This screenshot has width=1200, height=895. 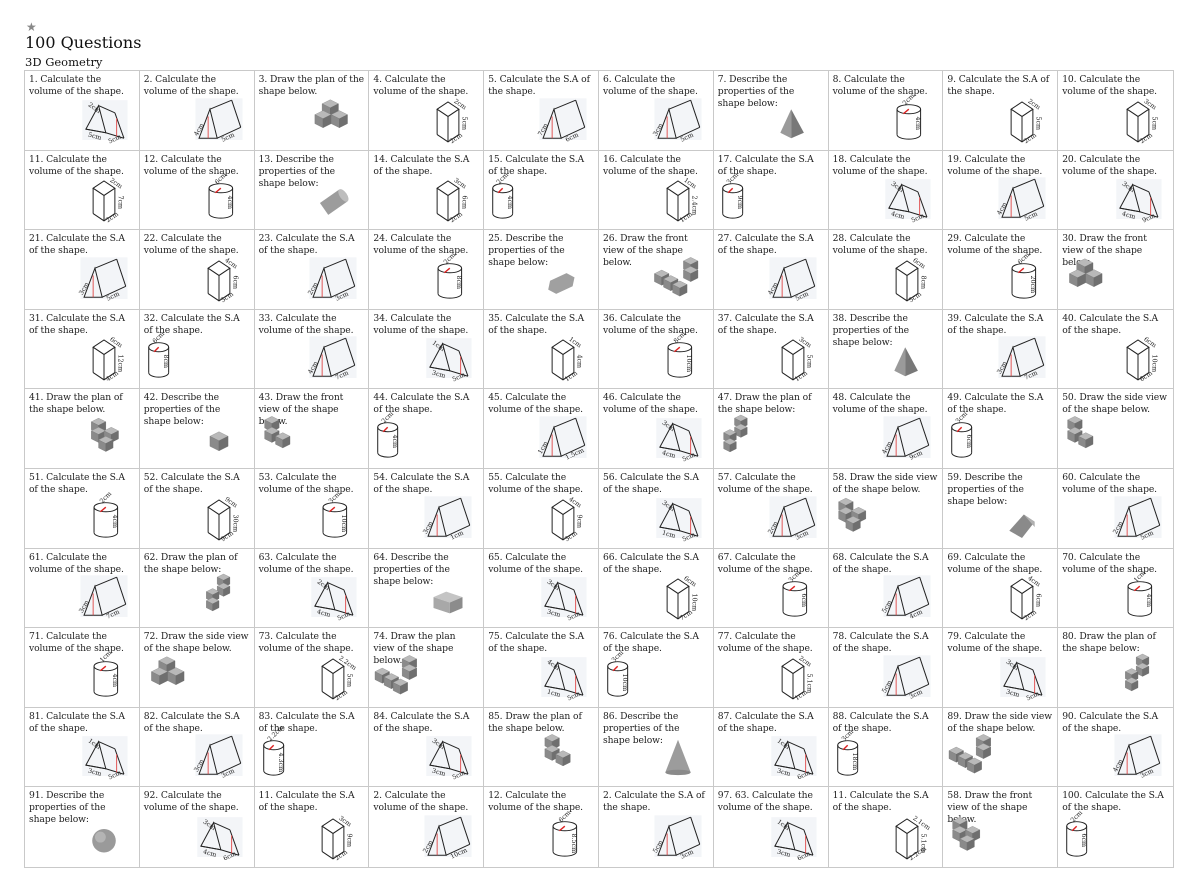 What do you see at coordinates (335, 514) in the screenshot?
I see `cylinder-icon: 3cm10cm` at bounding box center [335, 514].